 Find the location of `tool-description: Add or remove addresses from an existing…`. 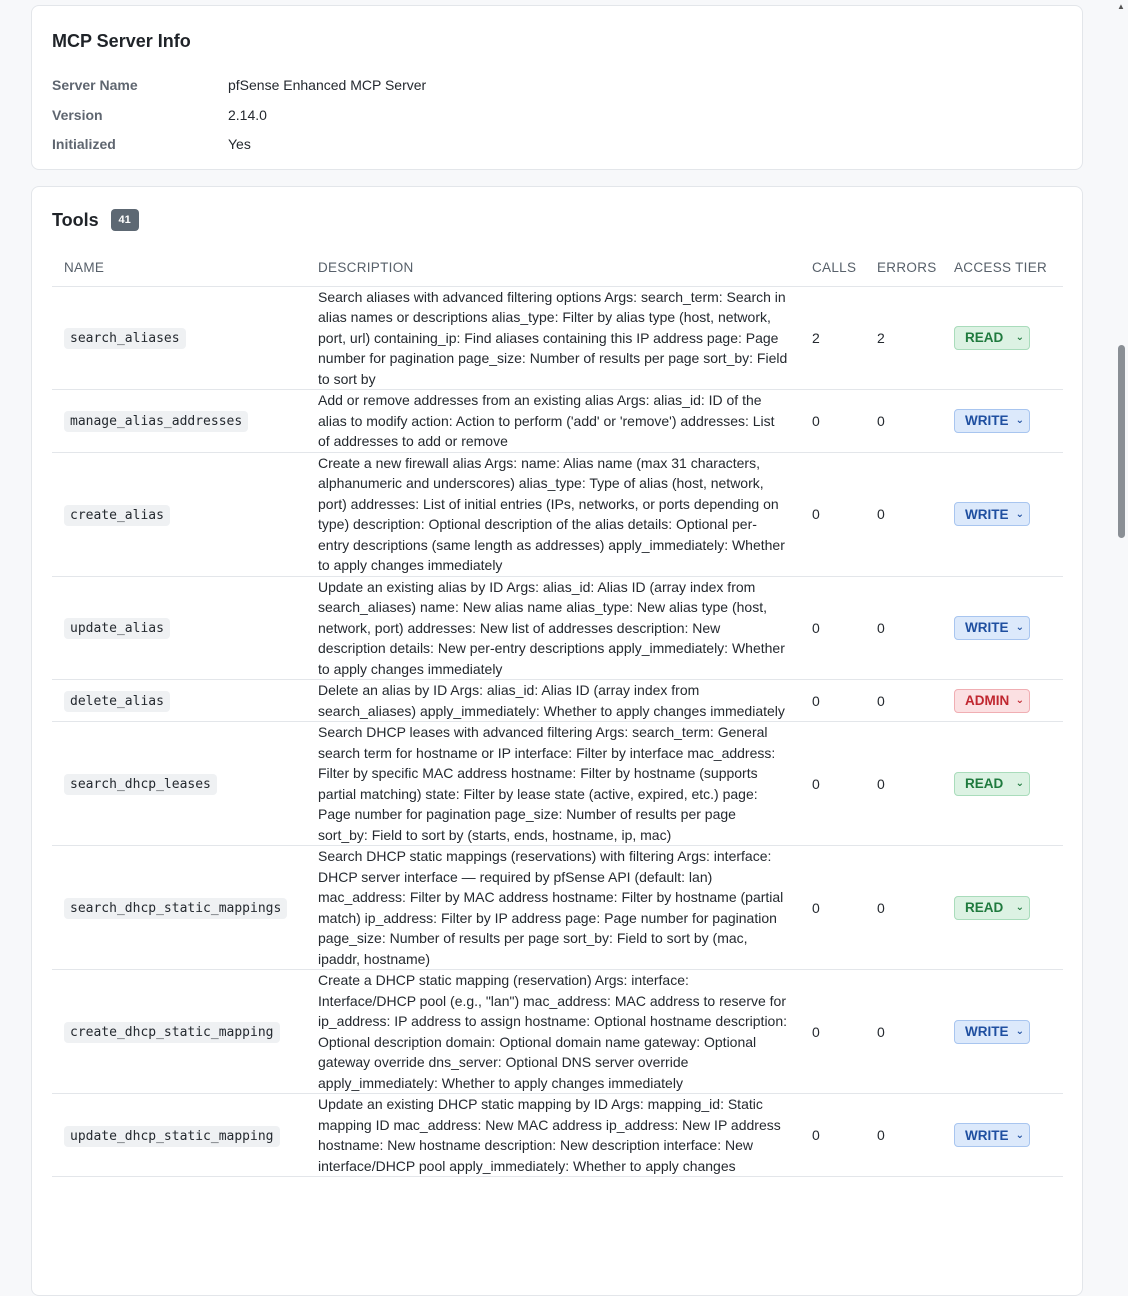

tool-description: Add or remove addresses from an existing… is located at coordinates (553, 421).